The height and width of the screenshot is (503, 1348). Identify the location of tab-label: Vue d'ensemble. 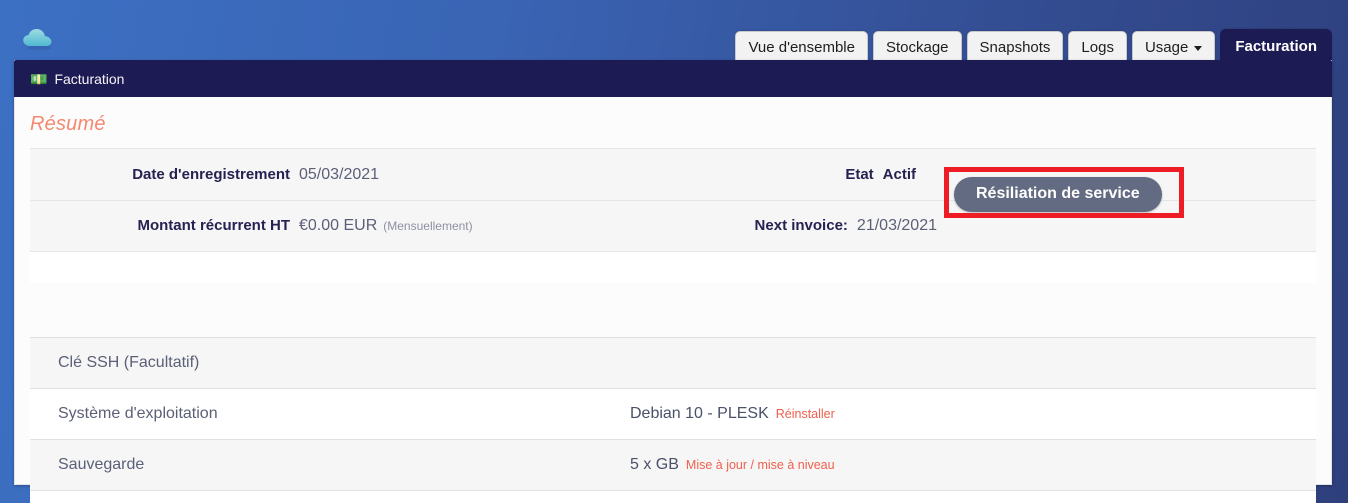
(801, 47).